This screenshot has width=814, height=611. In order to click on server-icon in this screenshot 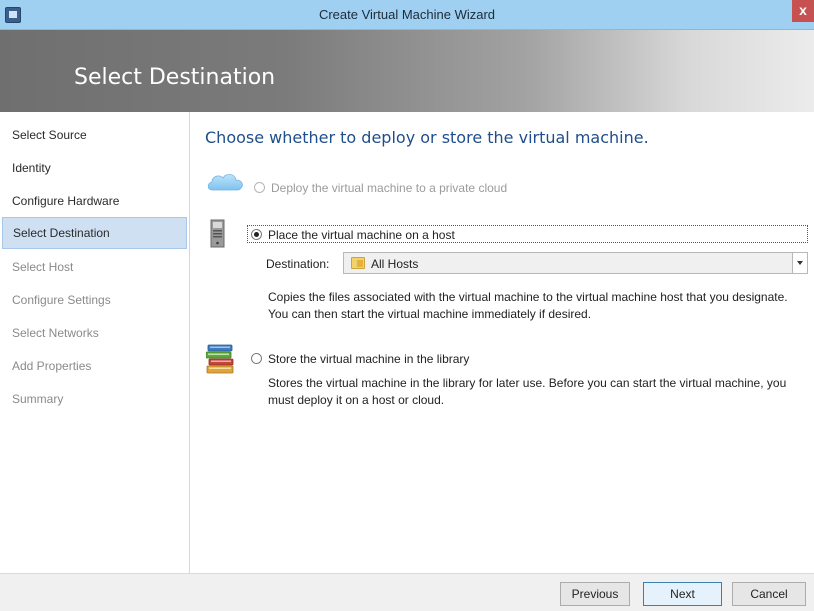, I will do `click(217, 233)`.